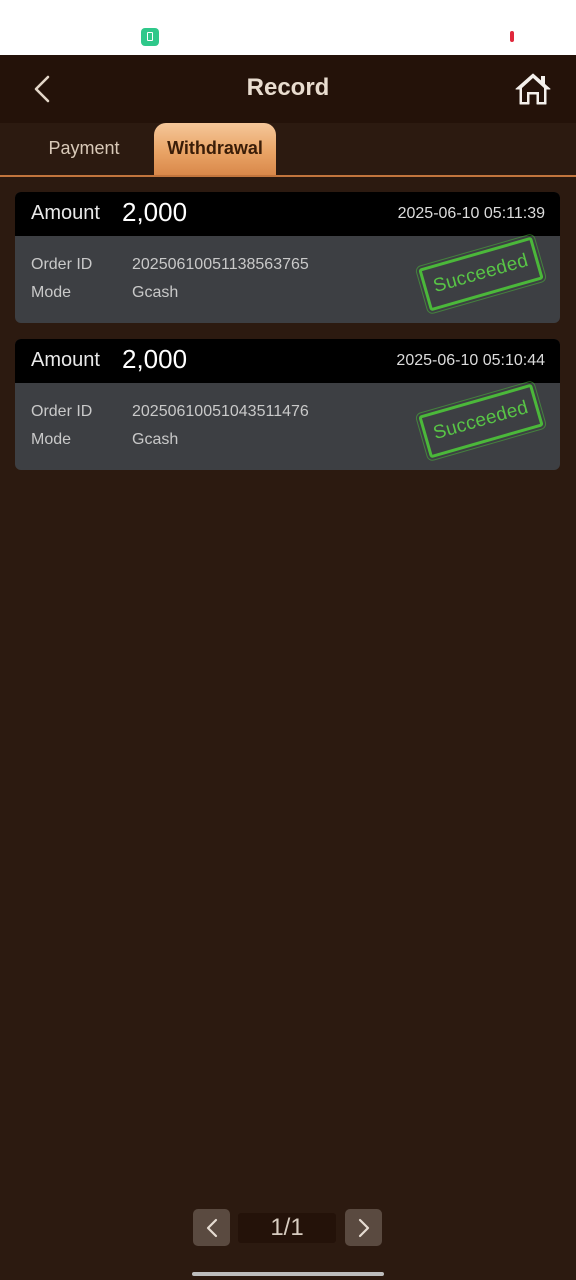  What do you see at coordinates (512, 36) in the screenshot?
I see `recording-indicator-icon` at bounding box center [512, 36].